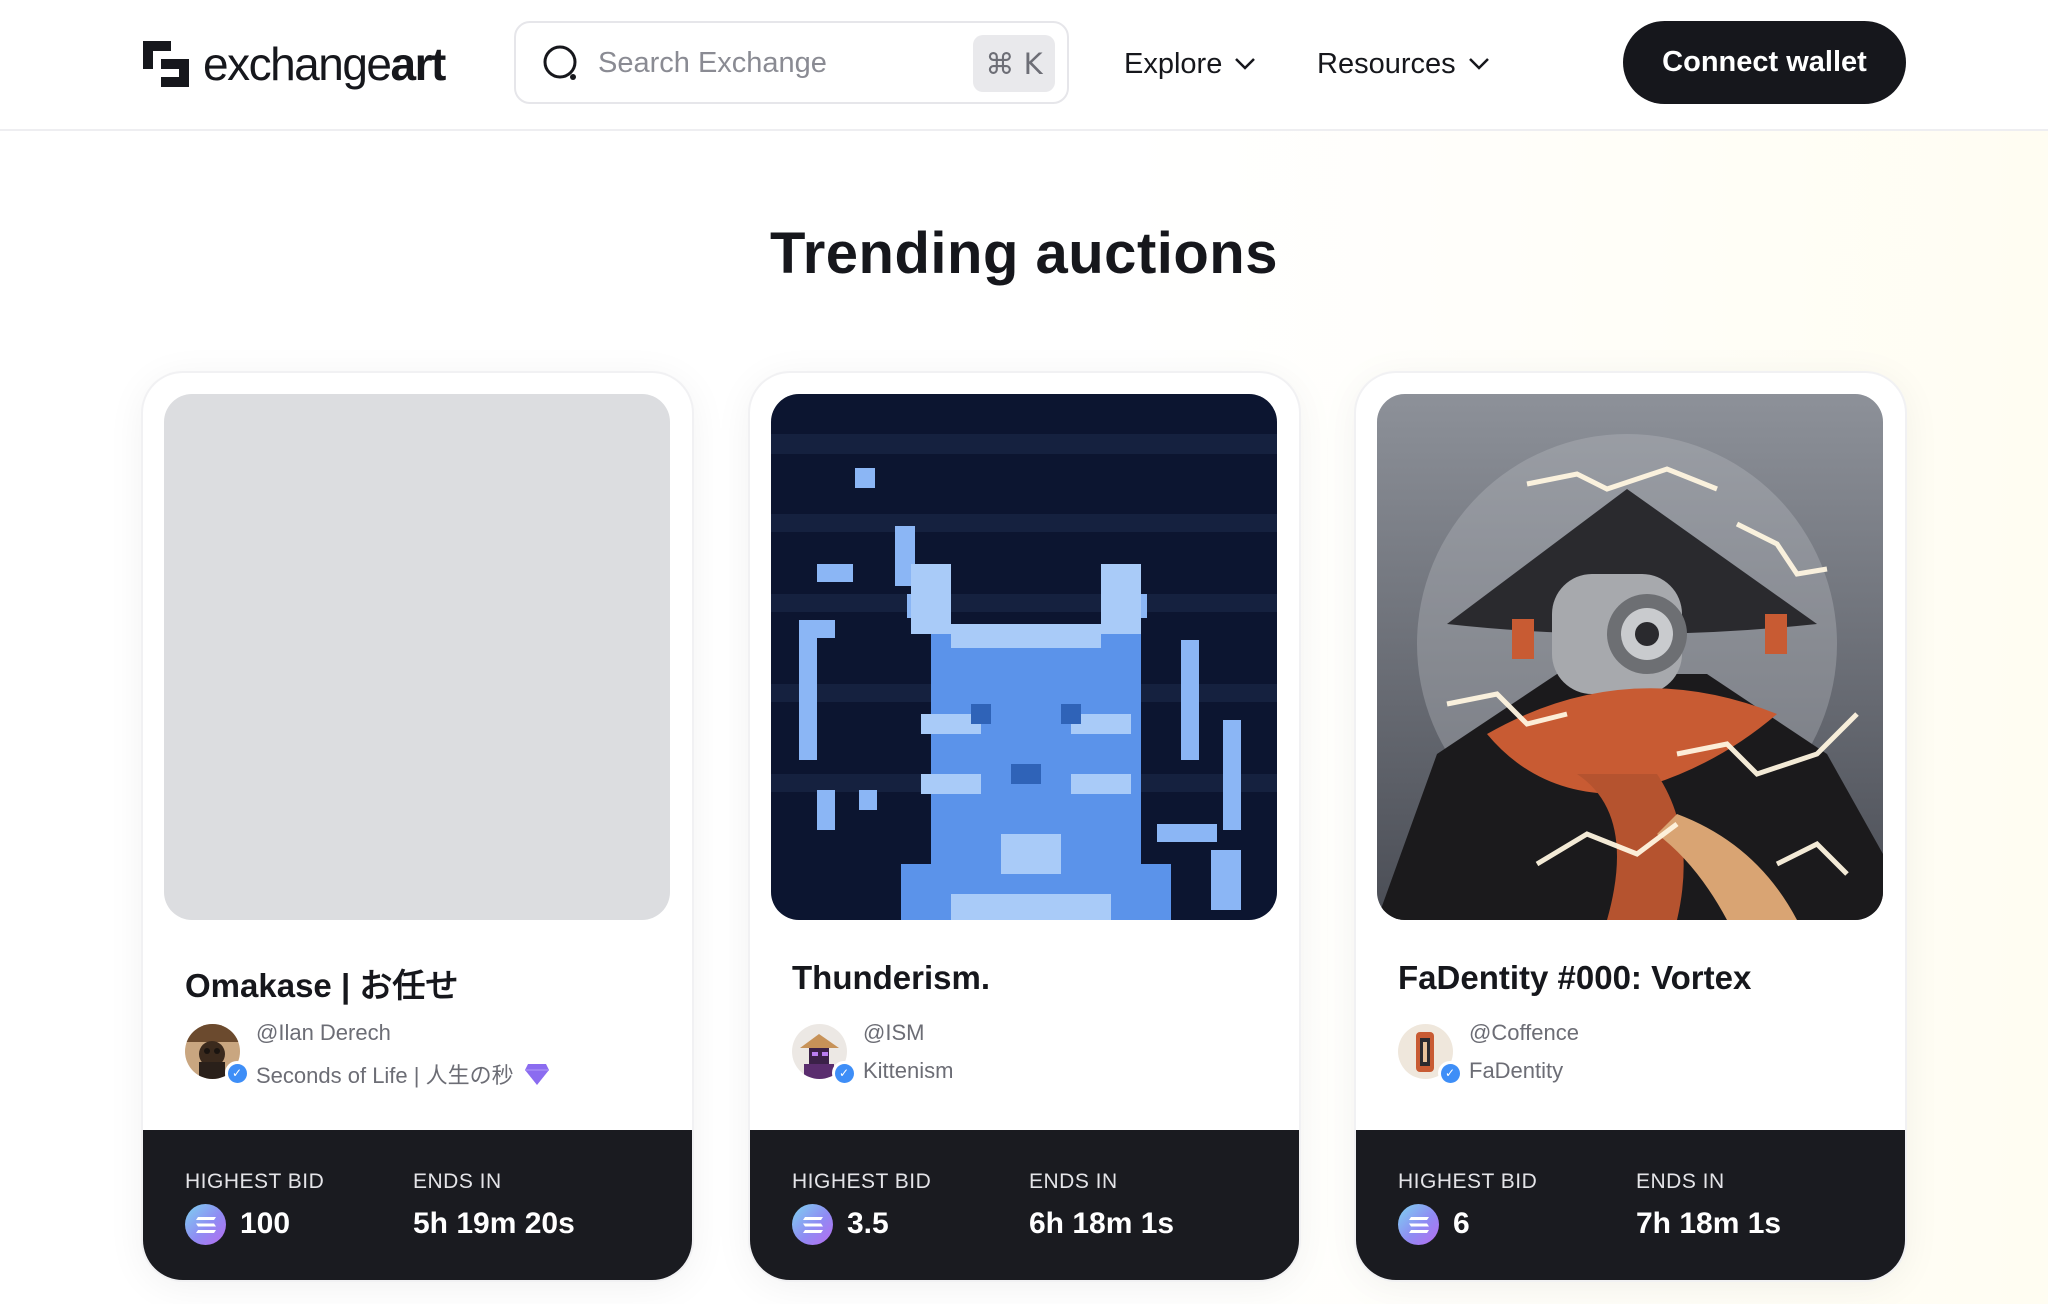  What do you see at coordinates (494, 1223) in the screenshot?
I see `ends-in-value: 5h 19m 20s` at bounding box center [494, 1223].